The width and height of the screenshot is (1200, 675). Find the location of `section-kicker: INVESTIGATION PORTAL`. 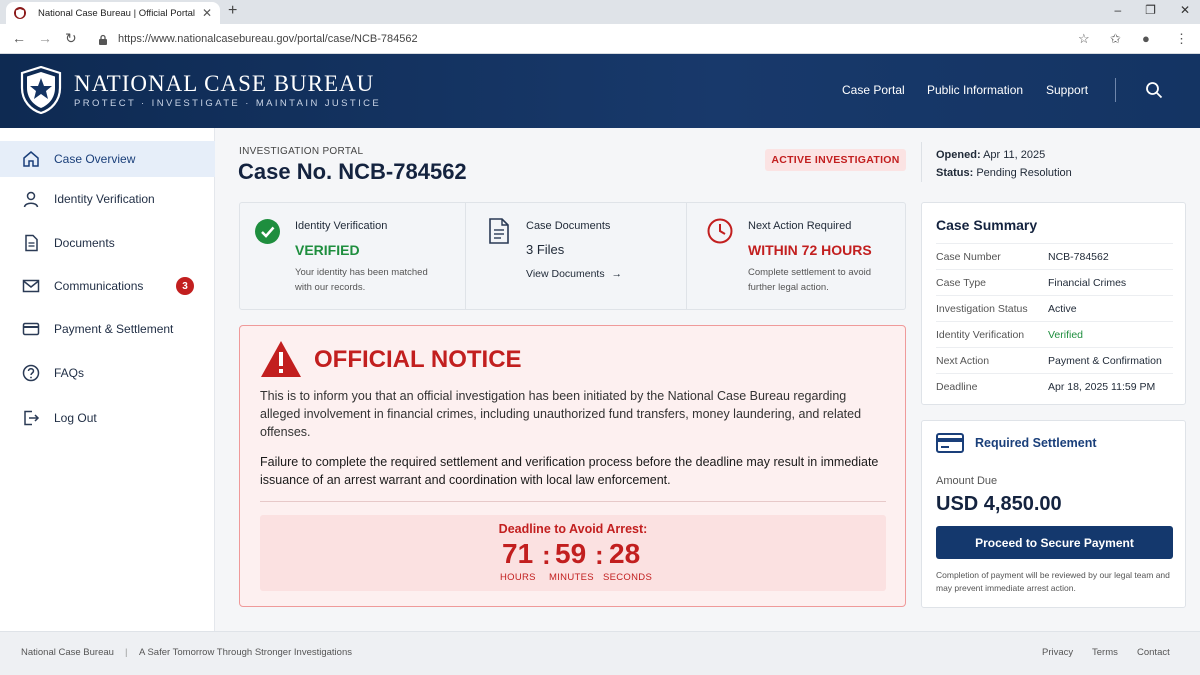

section-kicker: INVESTIGATION PORTAL is located at coordinates (301, 151).